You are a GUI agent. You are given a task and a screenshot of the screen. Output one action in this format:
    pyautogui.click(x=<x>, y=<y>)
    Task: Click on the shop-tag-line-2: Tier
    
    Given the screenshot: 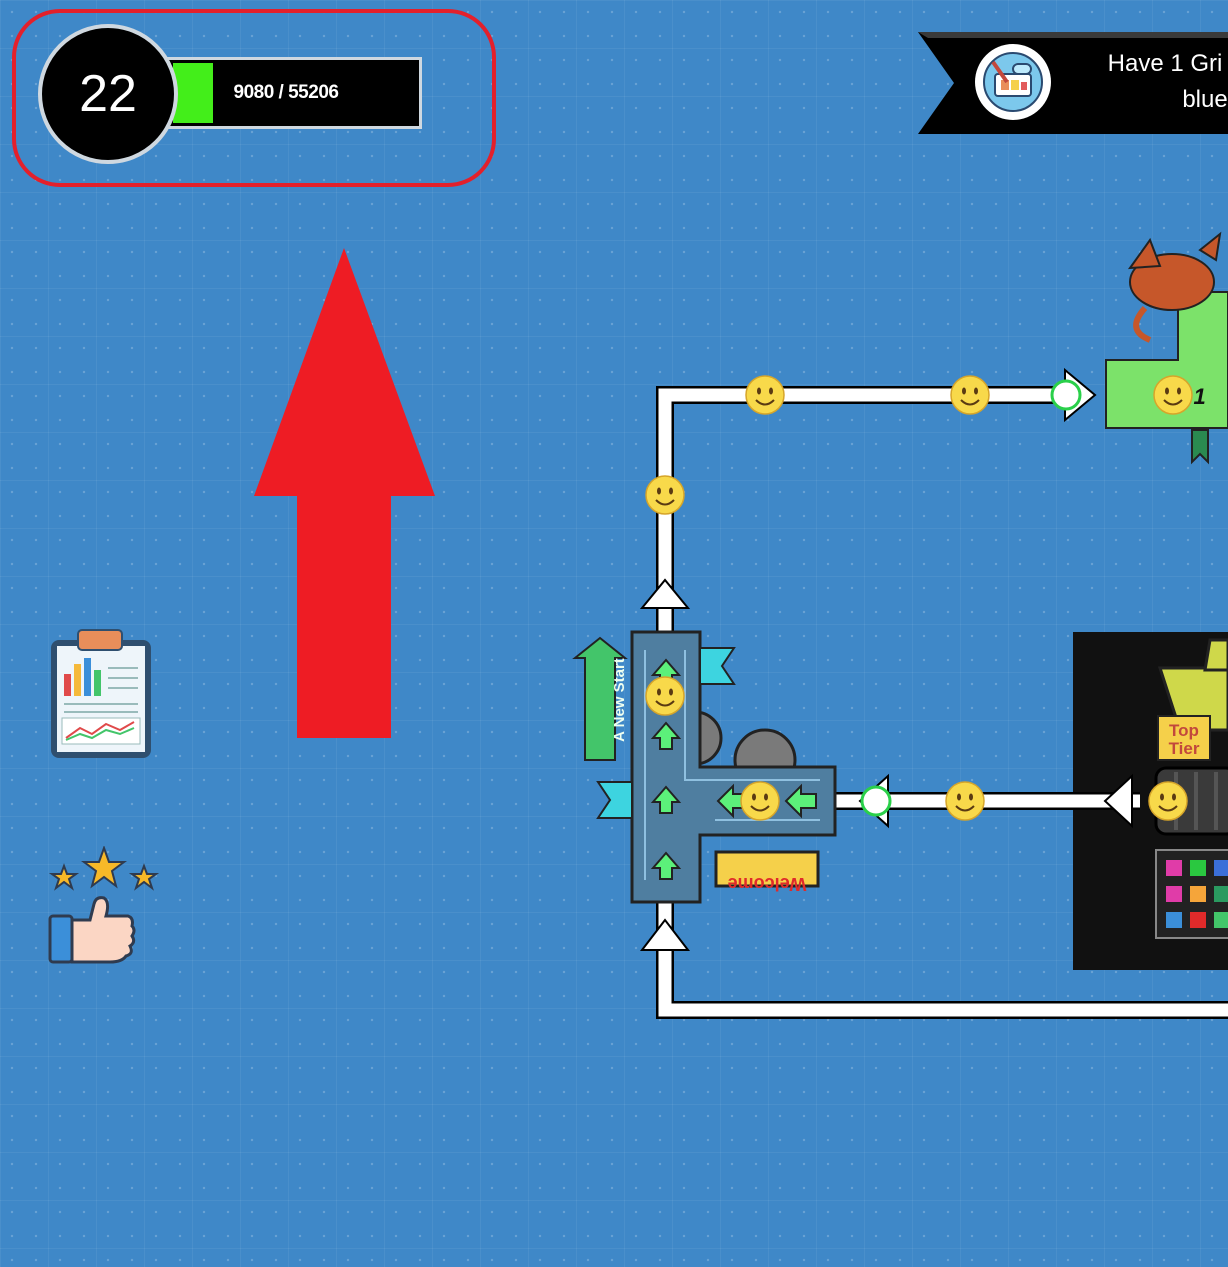 What is the action you would take?
    pyautogui.click(x=1184, y=748)
    